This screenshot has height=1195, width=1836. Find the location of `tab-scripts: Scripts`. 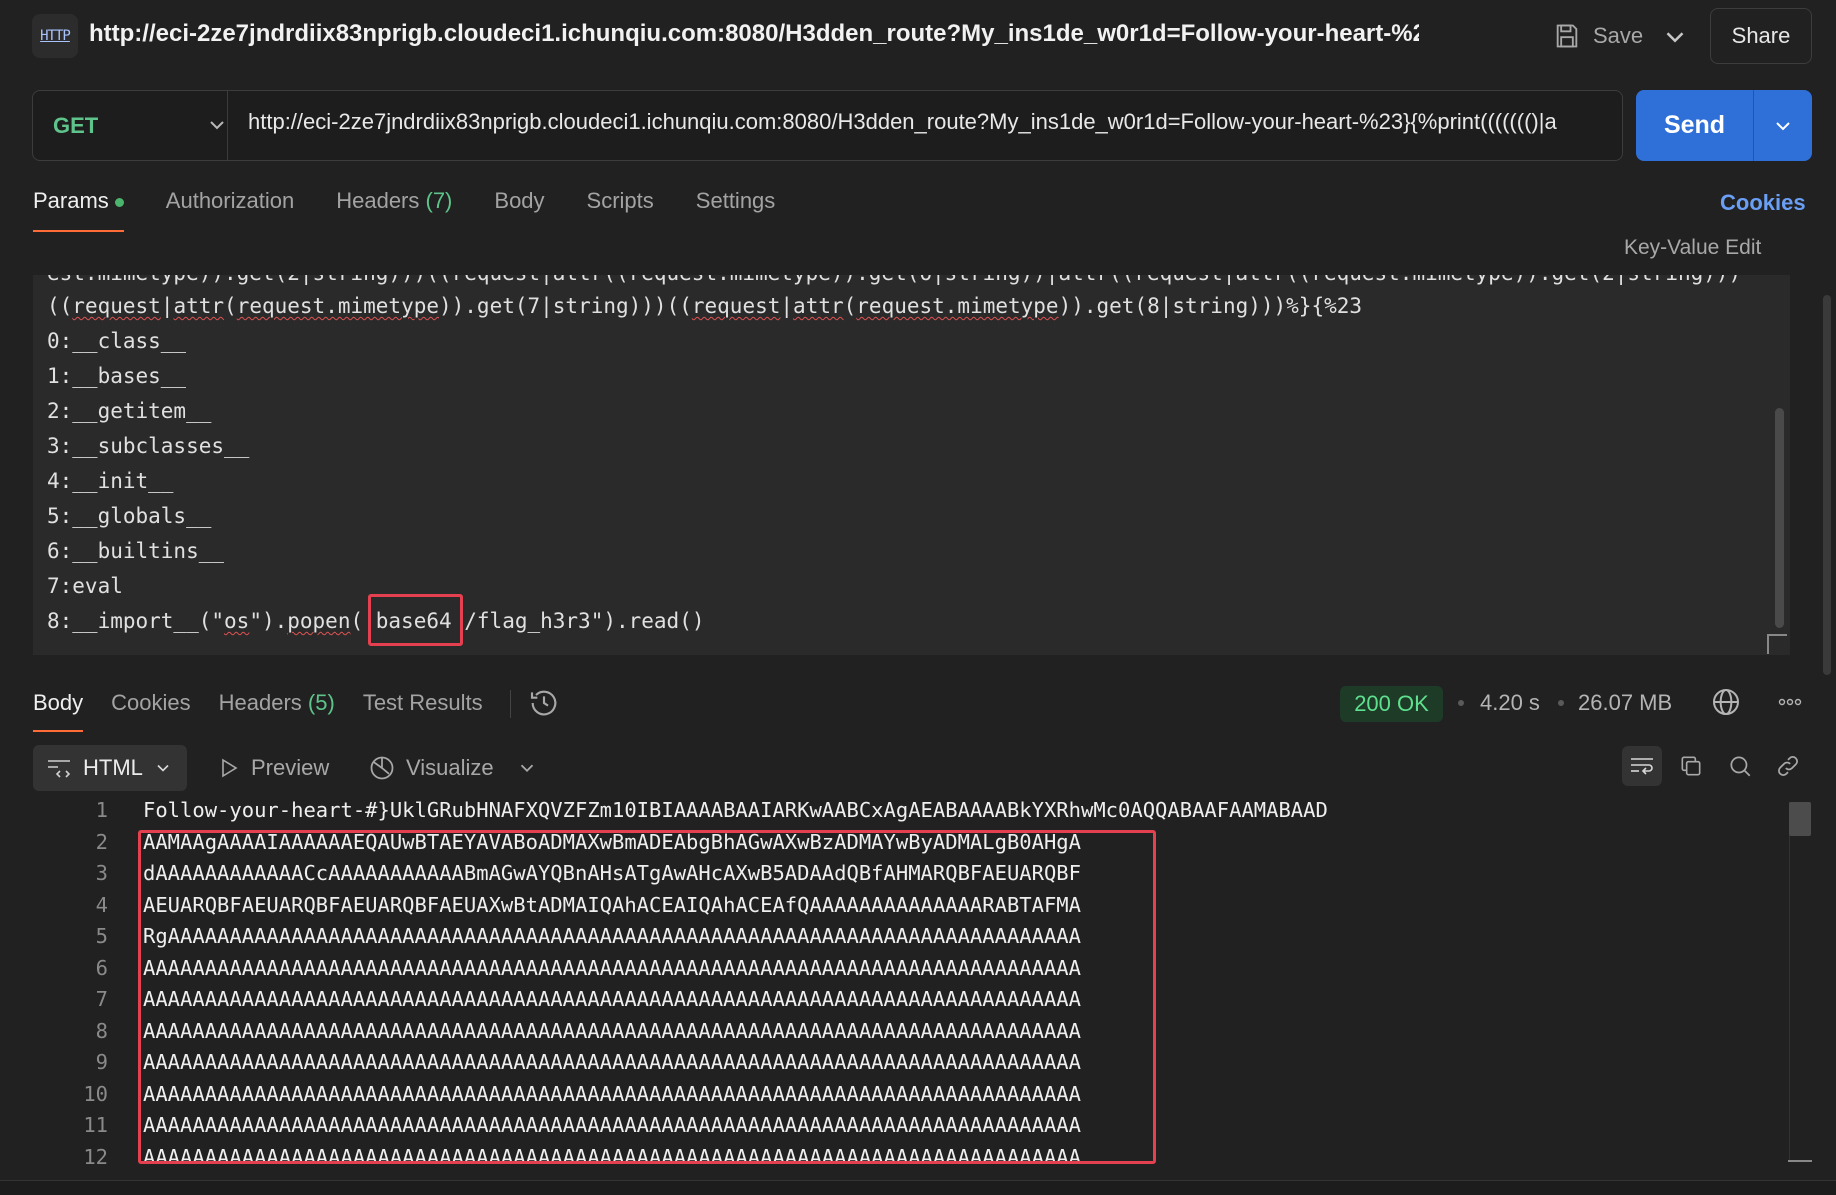

tab-scripts: Scripts is located at coordinates (620, 209).